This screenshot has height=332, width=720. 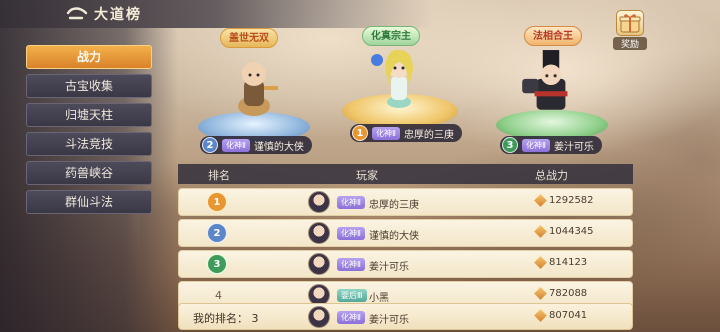 I want to click on power-value: 814123, so click(x=560, y=262).